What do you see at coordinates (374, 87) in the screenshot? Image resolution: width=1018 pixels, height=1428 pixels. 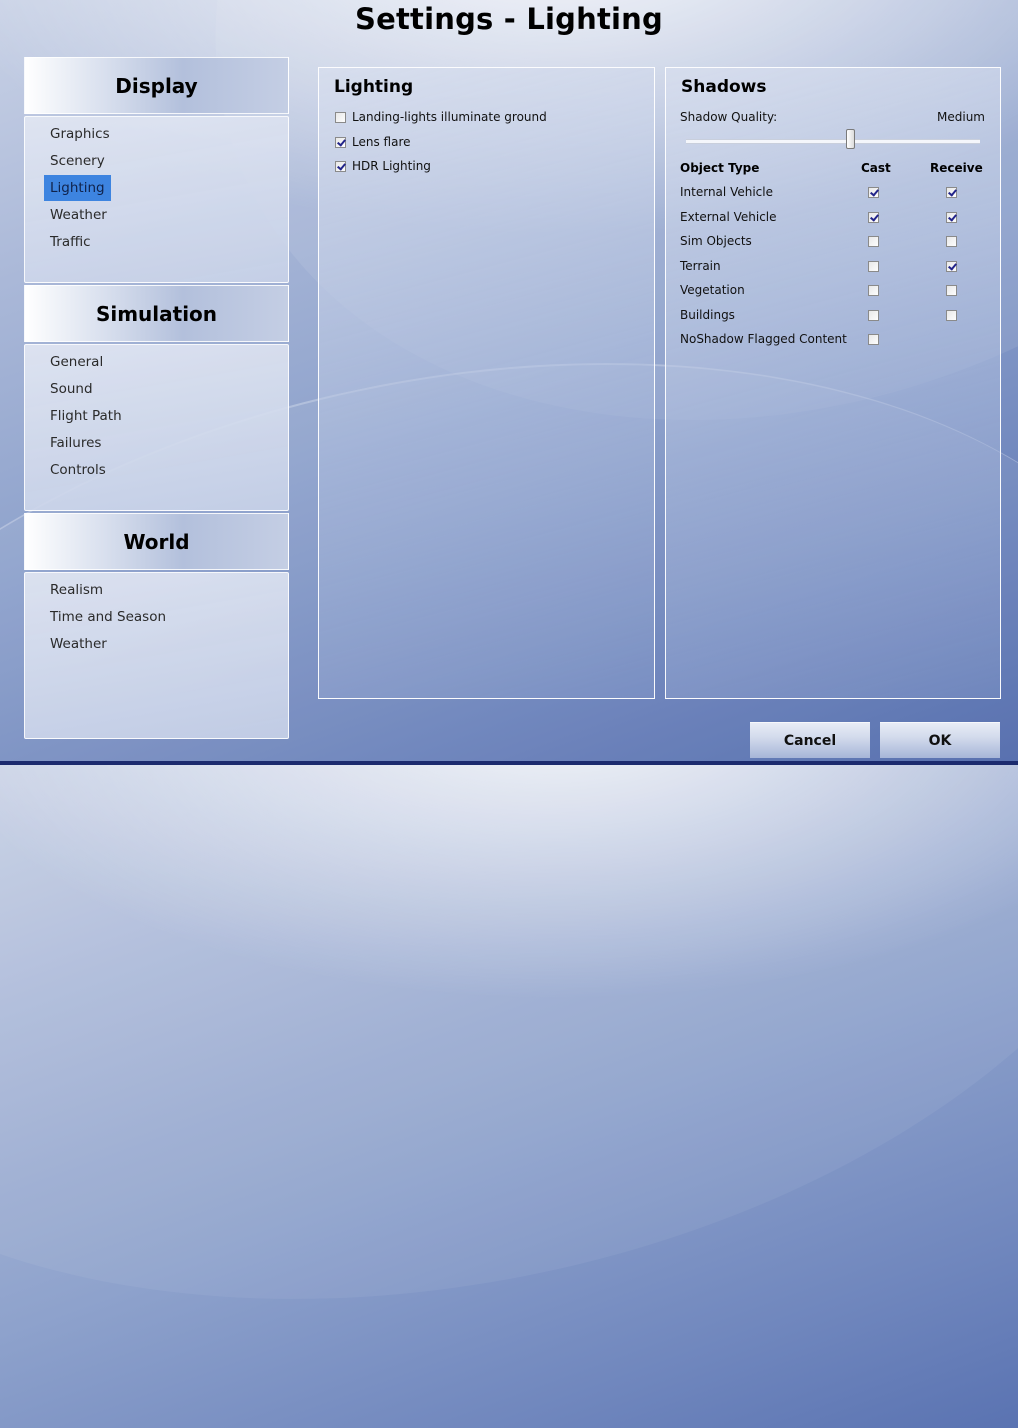 I see `lighting-panel-title: Lighting` at bounding box center [374, 87].